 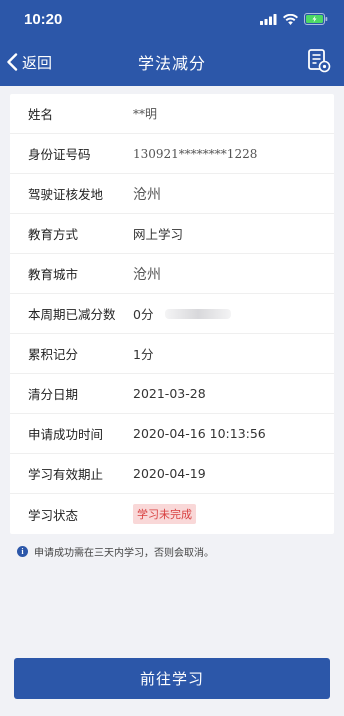 I want to click on info-row-study-status: 学习状态 学习未完成, so click(x=172, y=514).